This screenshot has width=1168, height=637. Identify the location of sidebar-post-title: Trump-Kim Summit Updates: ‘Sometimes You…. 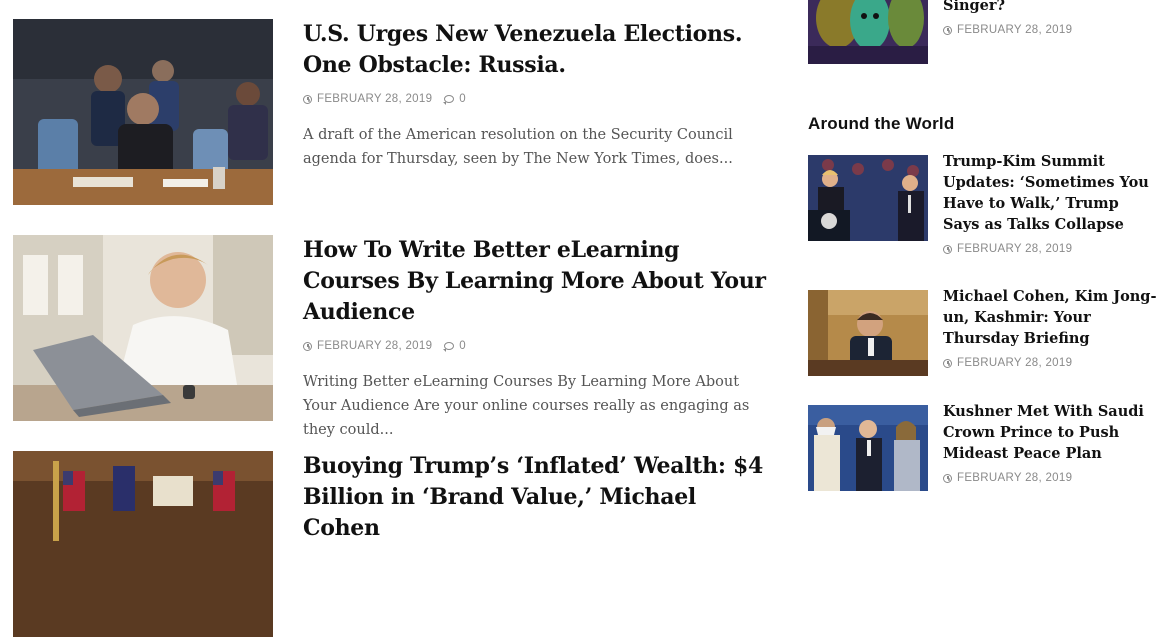
(1050, 193).